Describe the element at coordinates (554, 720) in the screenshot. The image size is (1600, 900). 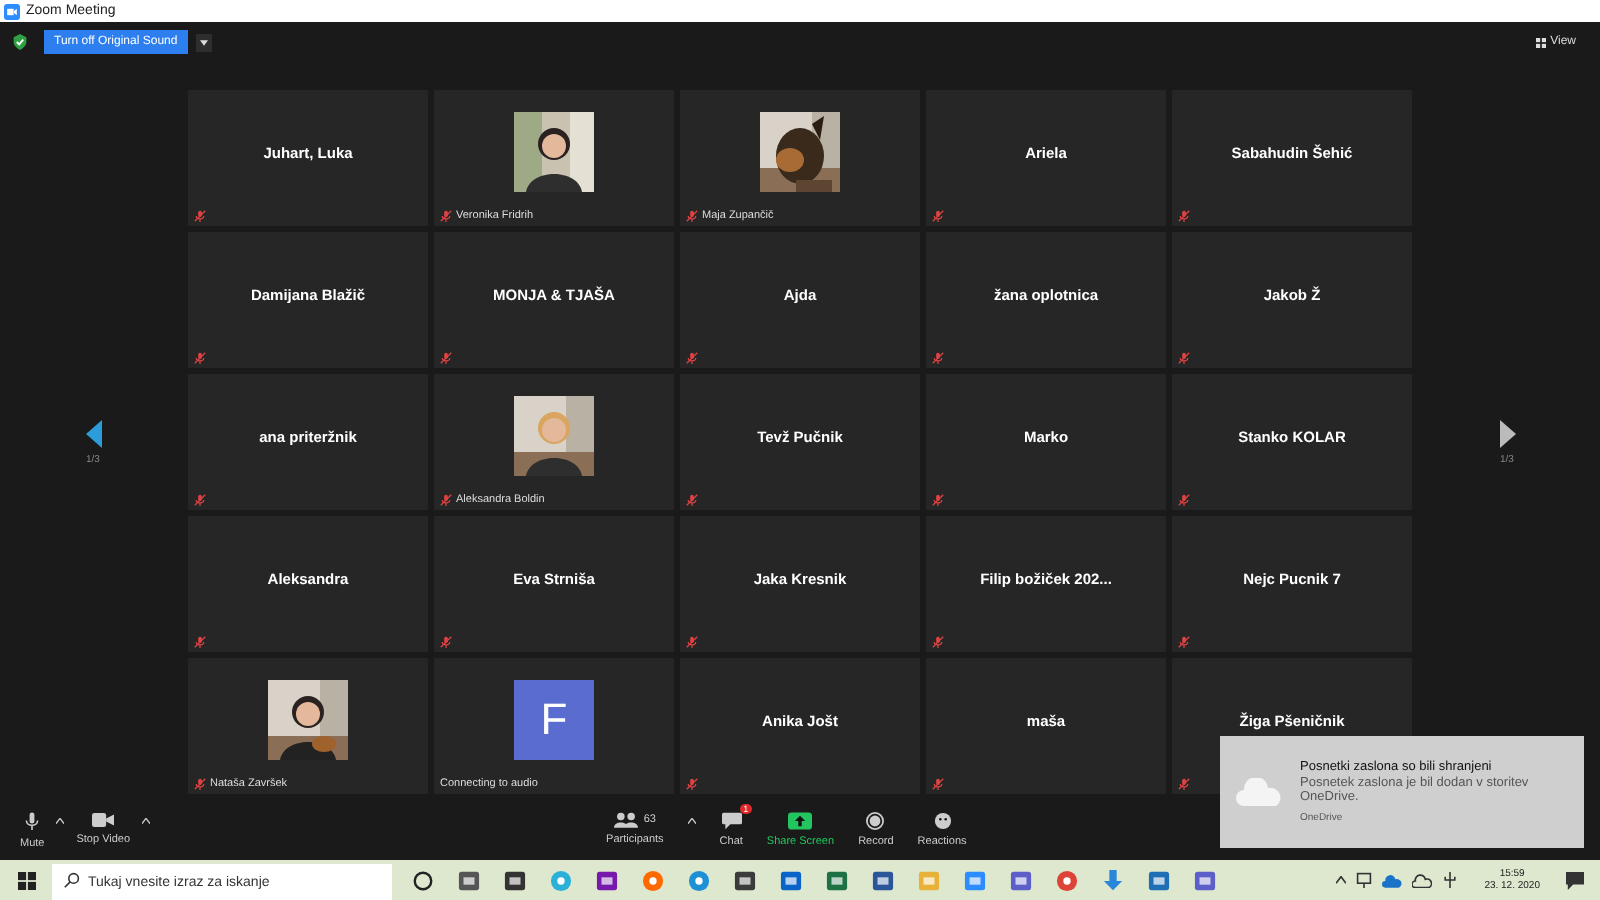
I see `avatar: F` at that location.